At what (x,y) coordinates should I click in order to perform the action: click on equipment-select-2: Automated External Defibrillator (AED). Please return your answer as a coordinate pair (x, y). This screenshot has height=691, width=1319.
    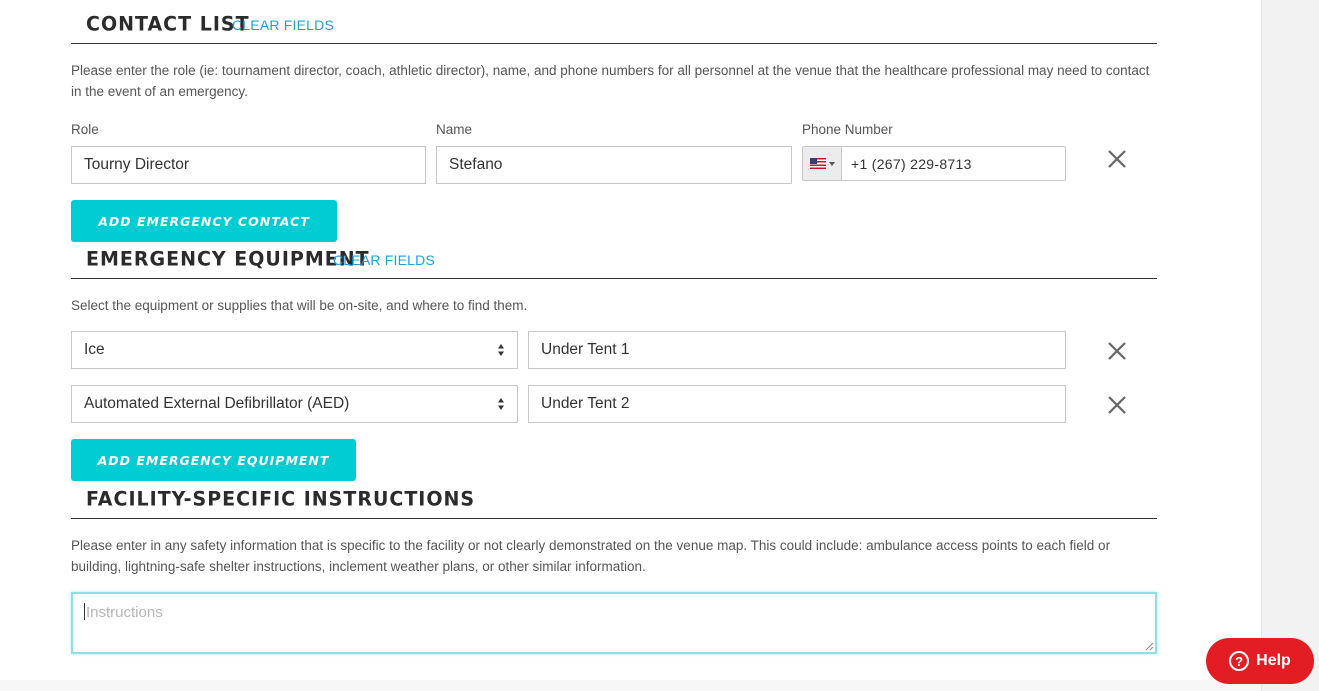
    Looking at the image, I should click on (294, 404).